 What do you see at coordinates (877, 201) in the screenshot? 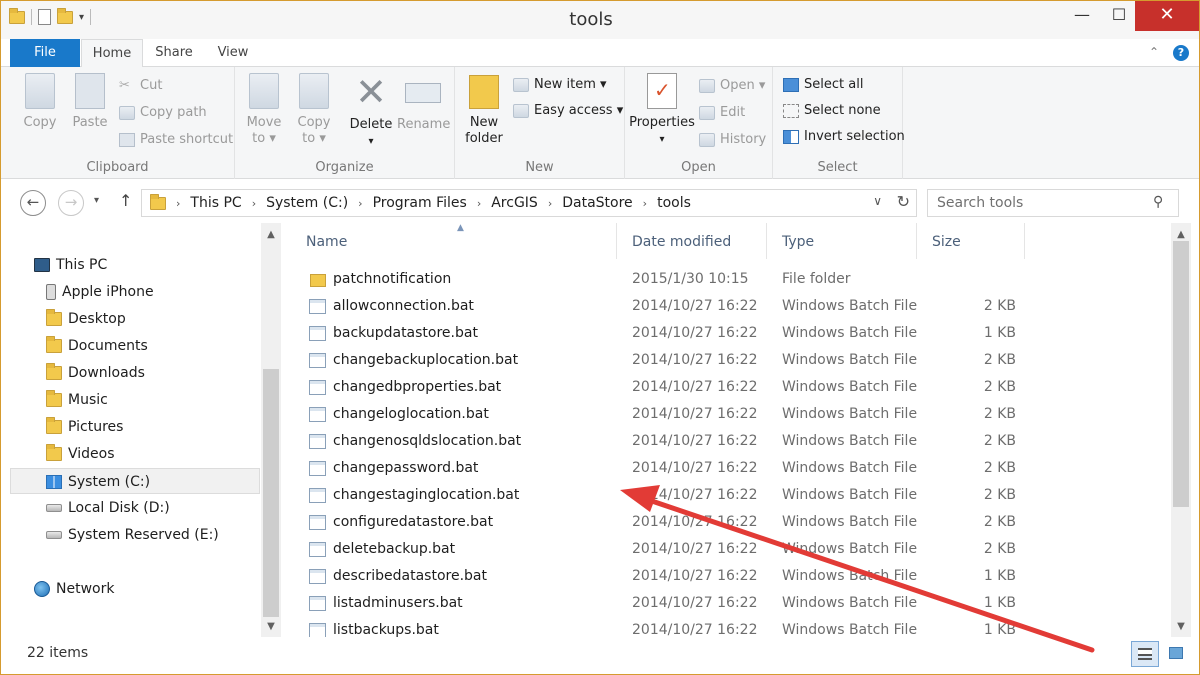
I see `address-dropdown-icon: ∨` at bounding box center [877, 201].